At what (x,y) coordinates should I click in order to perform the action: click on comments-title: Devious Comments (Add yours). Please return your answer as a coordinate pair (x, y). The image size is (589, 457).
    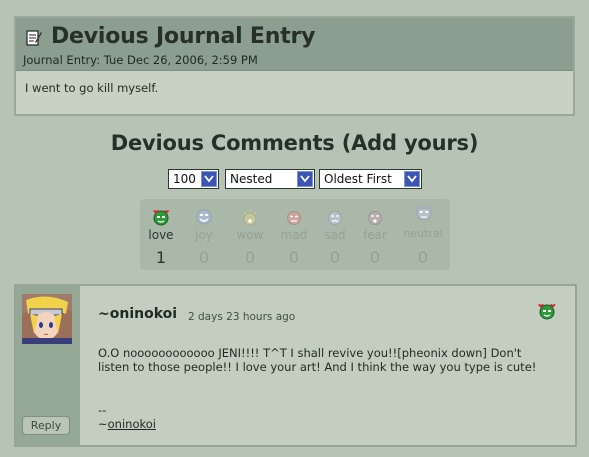
    Looking at the image, I should click on (294, 143).